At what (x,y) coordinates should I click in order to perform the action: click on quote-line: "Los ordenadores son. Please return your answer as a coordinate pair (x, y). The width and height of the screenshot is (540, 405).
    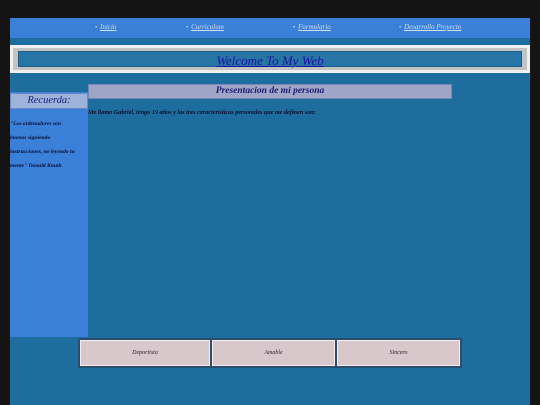
    Looking at the image, I should click on (35, 124).